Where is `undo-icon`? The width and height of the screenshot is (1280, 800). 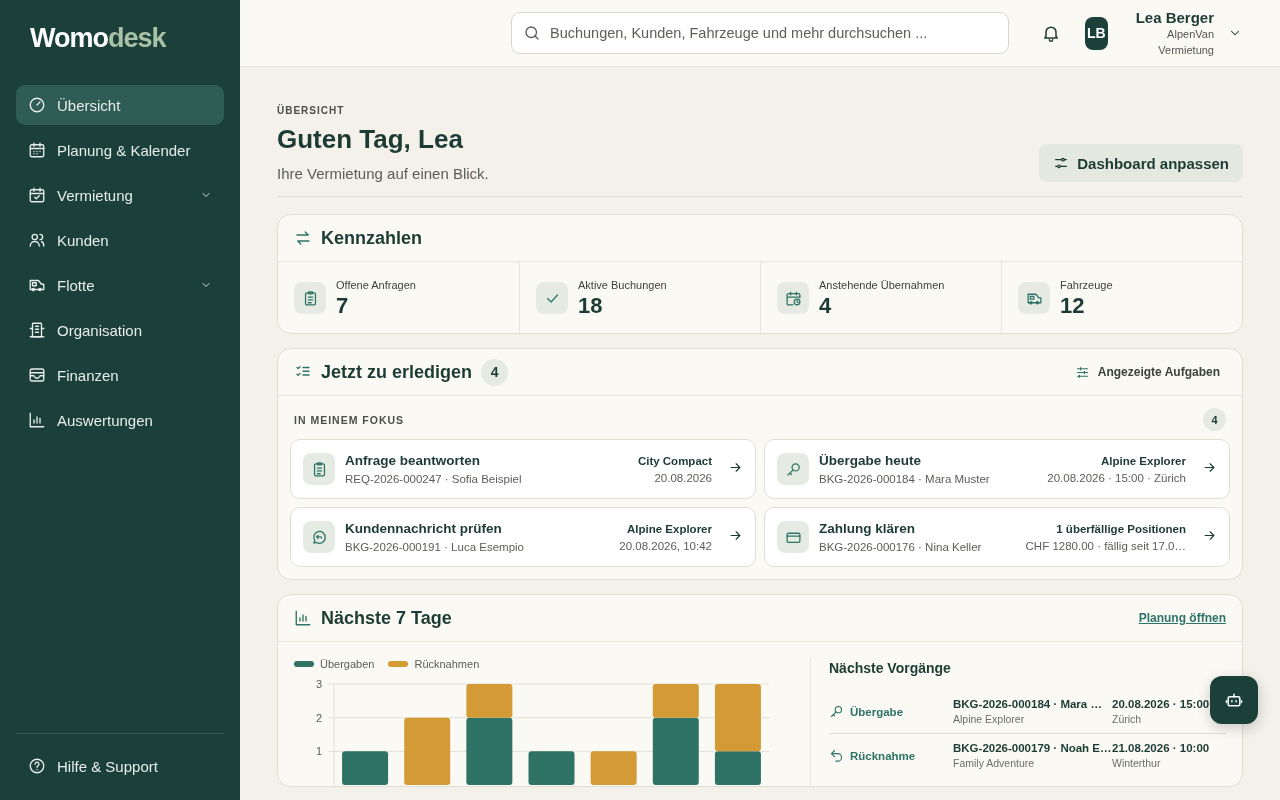
undo-icon is located at coordinates (836, 755).